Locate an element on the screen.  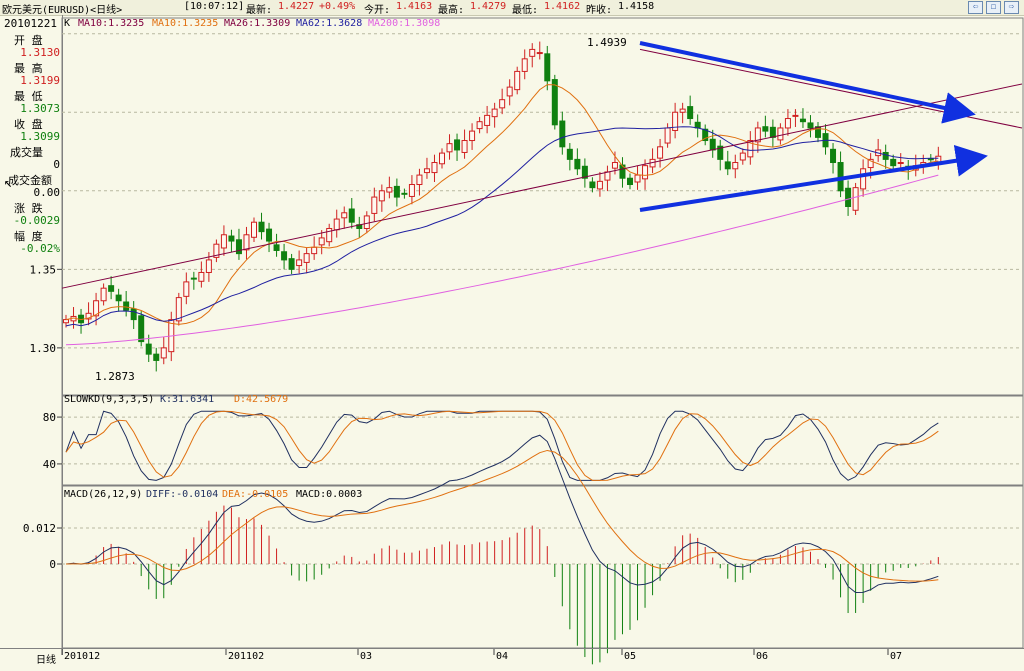
x-tick-label: 06 is located at coordinates (762, 656).